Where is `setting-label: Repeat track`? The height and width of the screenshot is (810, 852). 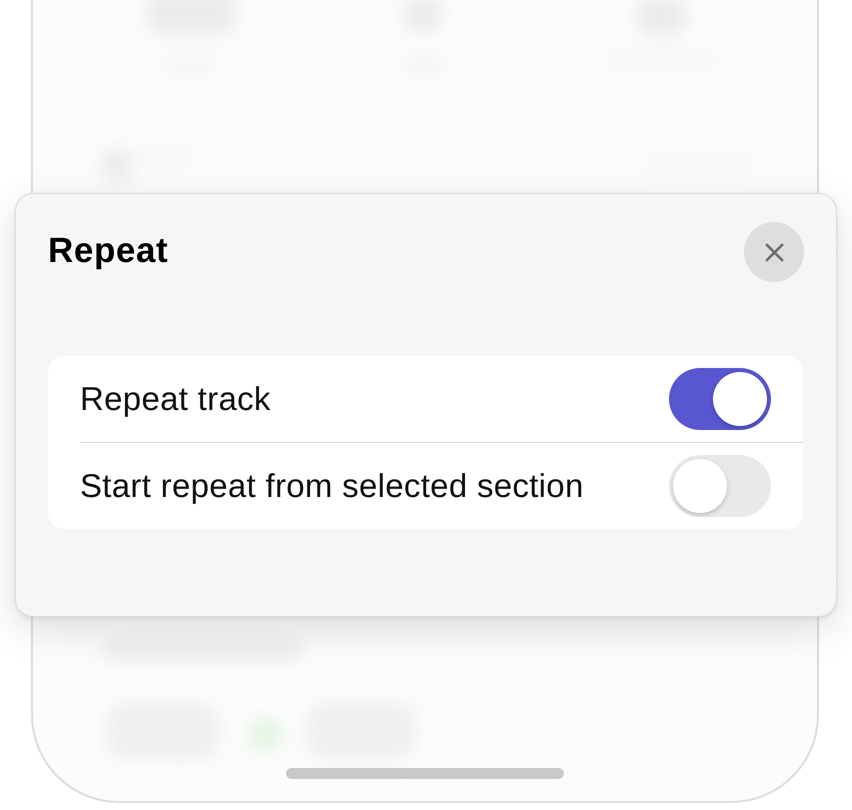
setting-label: Repeat track is located at coordinates (175, 399).